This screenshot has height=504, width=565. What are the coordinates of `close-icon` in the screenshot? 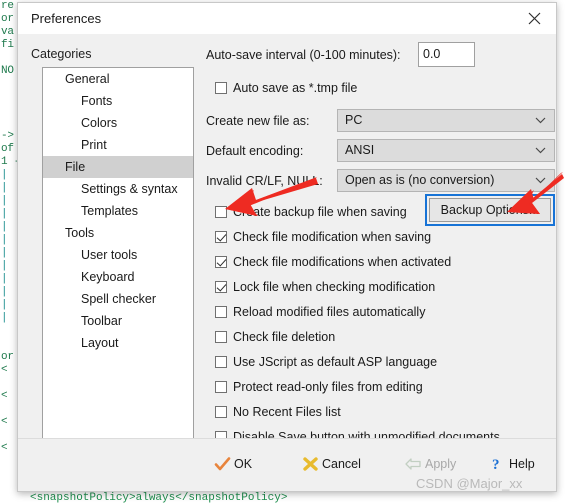 It's located at (534, 18).